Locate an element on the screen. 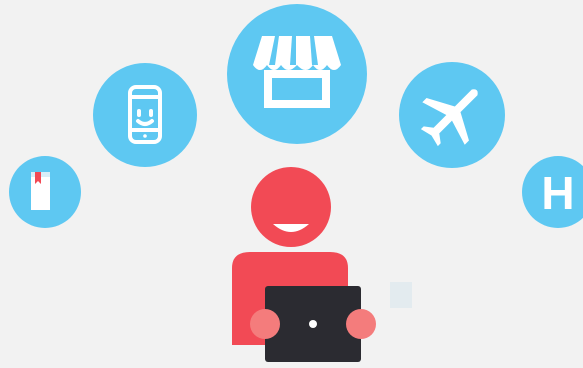 This screenshot has height=368, width=583. shop-circle is located at coordinates (297, 74).